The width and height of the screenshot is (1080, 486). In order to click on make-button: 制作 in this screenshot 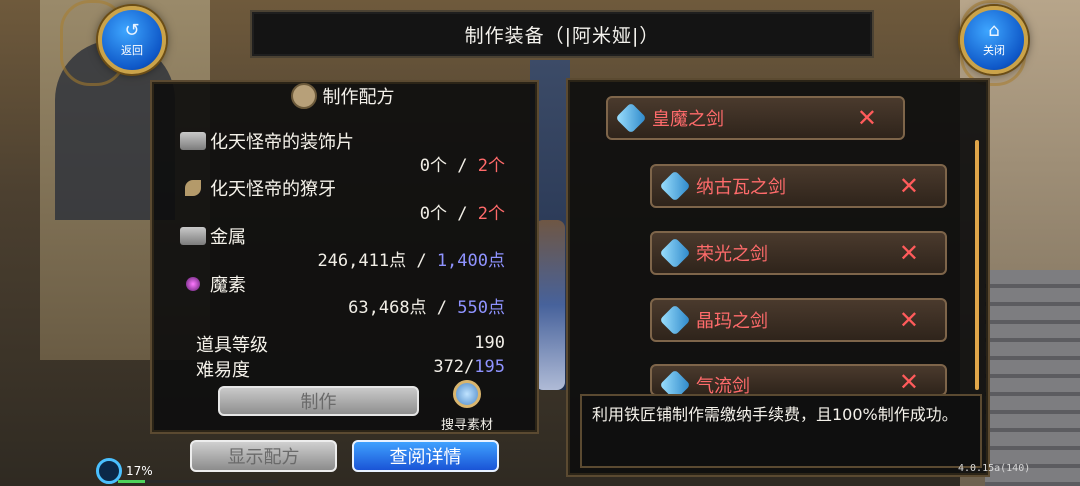, I will do `click(318, 401)`.